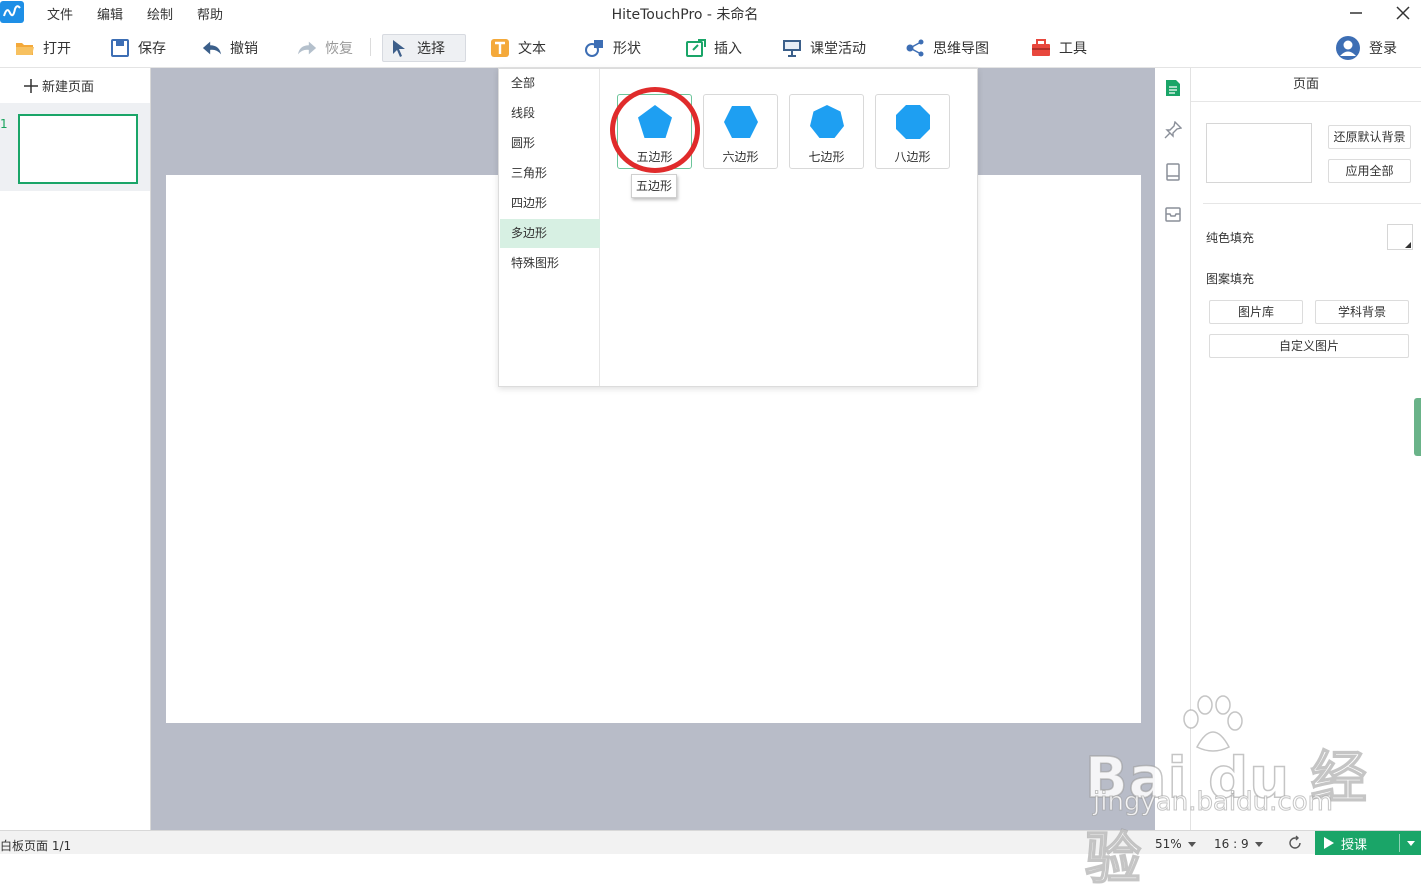  What do you see at coordinates (4, 124) in the screenshot?
I see `page-number: 1` at bounding box center [4, 124].